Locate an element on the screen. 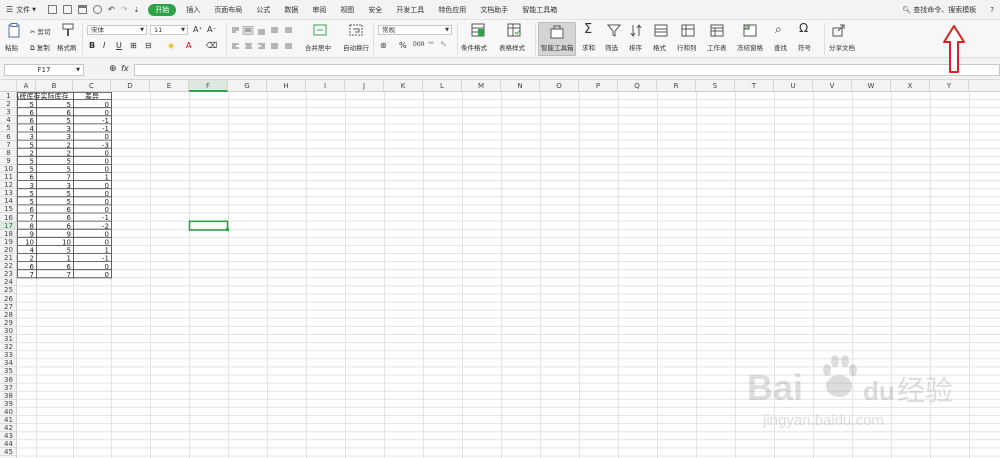 The image size is (1000, 458). symbol-button: 符号 is located at coordinates (804, 47).